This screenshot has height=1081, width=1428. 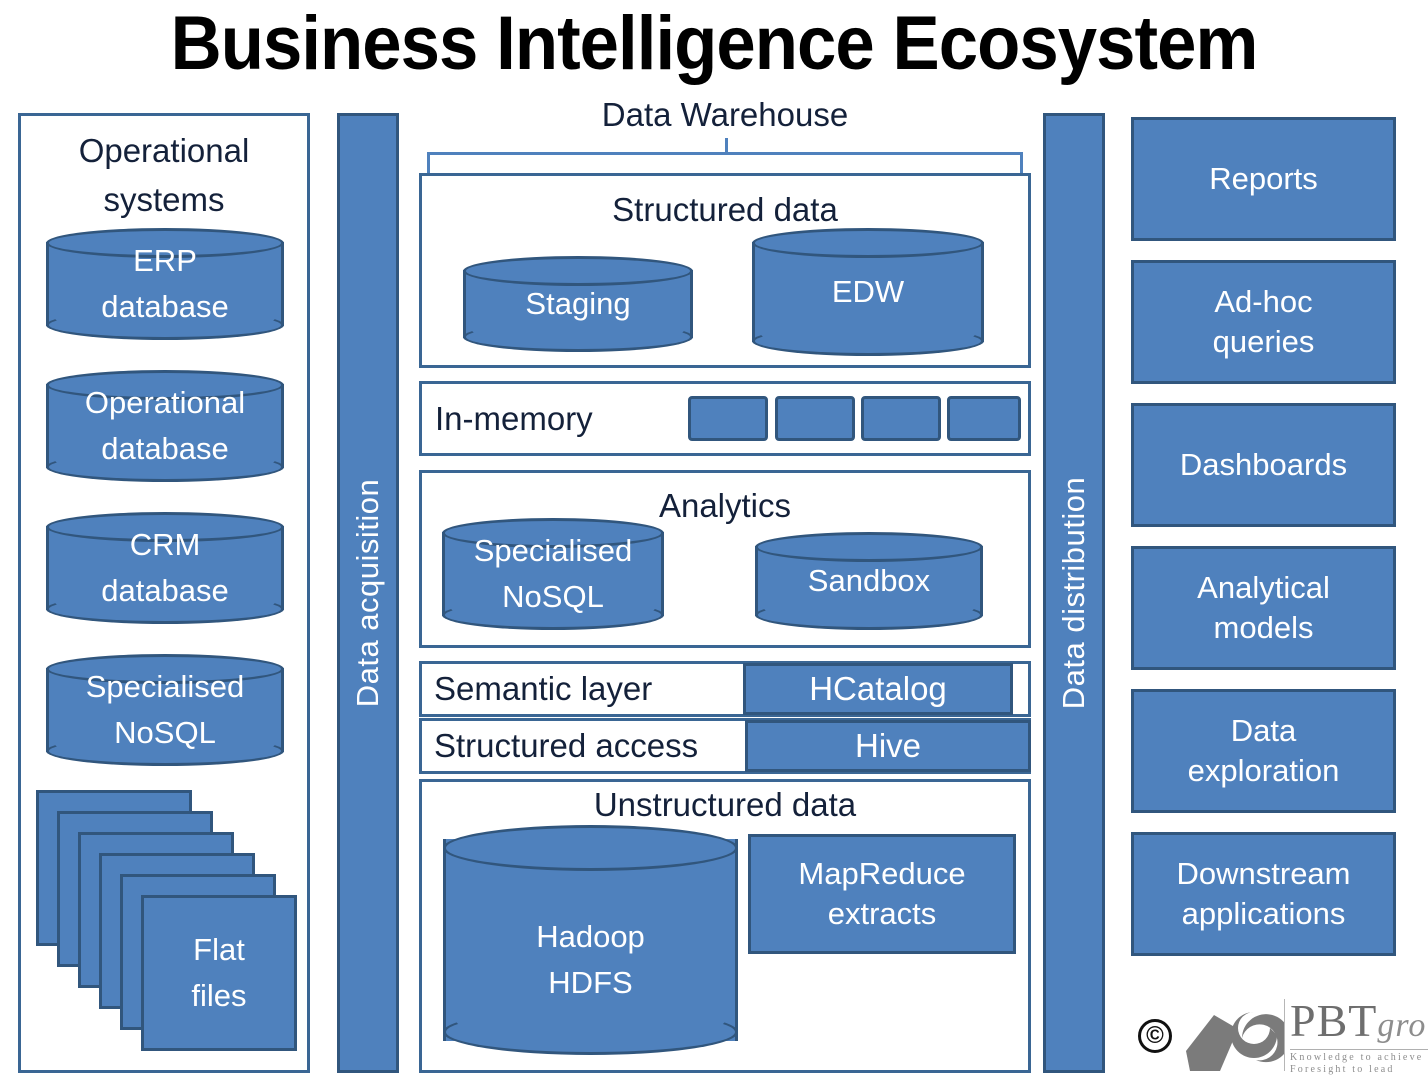 I want to click on bracket-tick-left, so click(x=428, y=163).